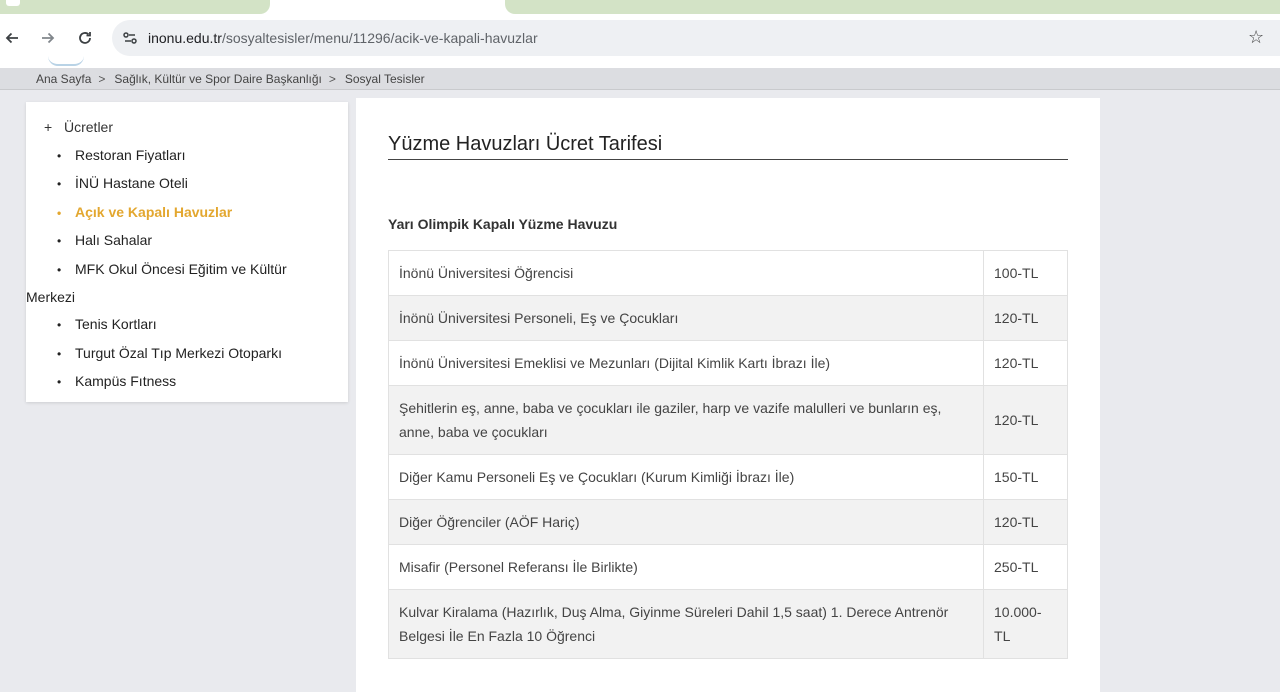 The image size is (1280, 692). I want to click on sidebar-header: + Ücretler, so click(78, 127).